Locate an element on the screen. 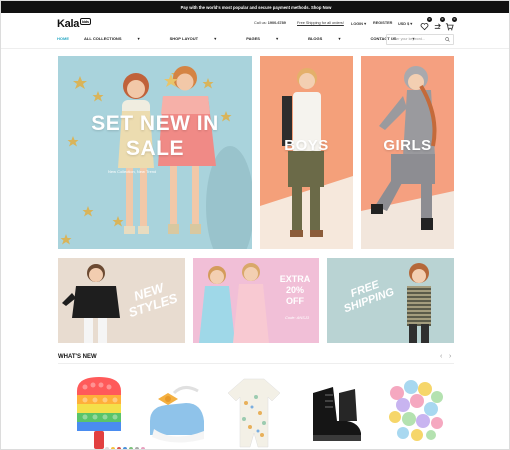  promo-extra-title: EXTRA 20% OFF is located at coordinates (295, 290).